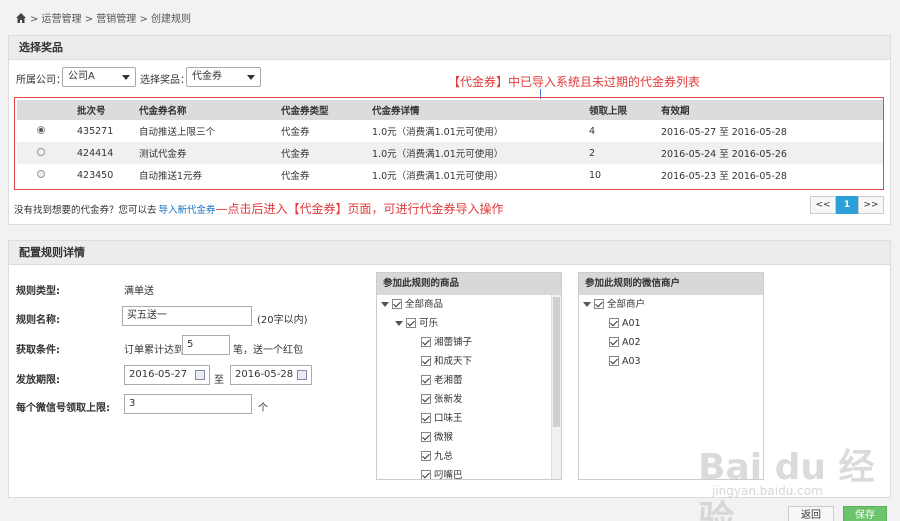 The width and height of the screenshot is (900, 521). I want to click on tree-node-item: 九总, so click(437, 458).